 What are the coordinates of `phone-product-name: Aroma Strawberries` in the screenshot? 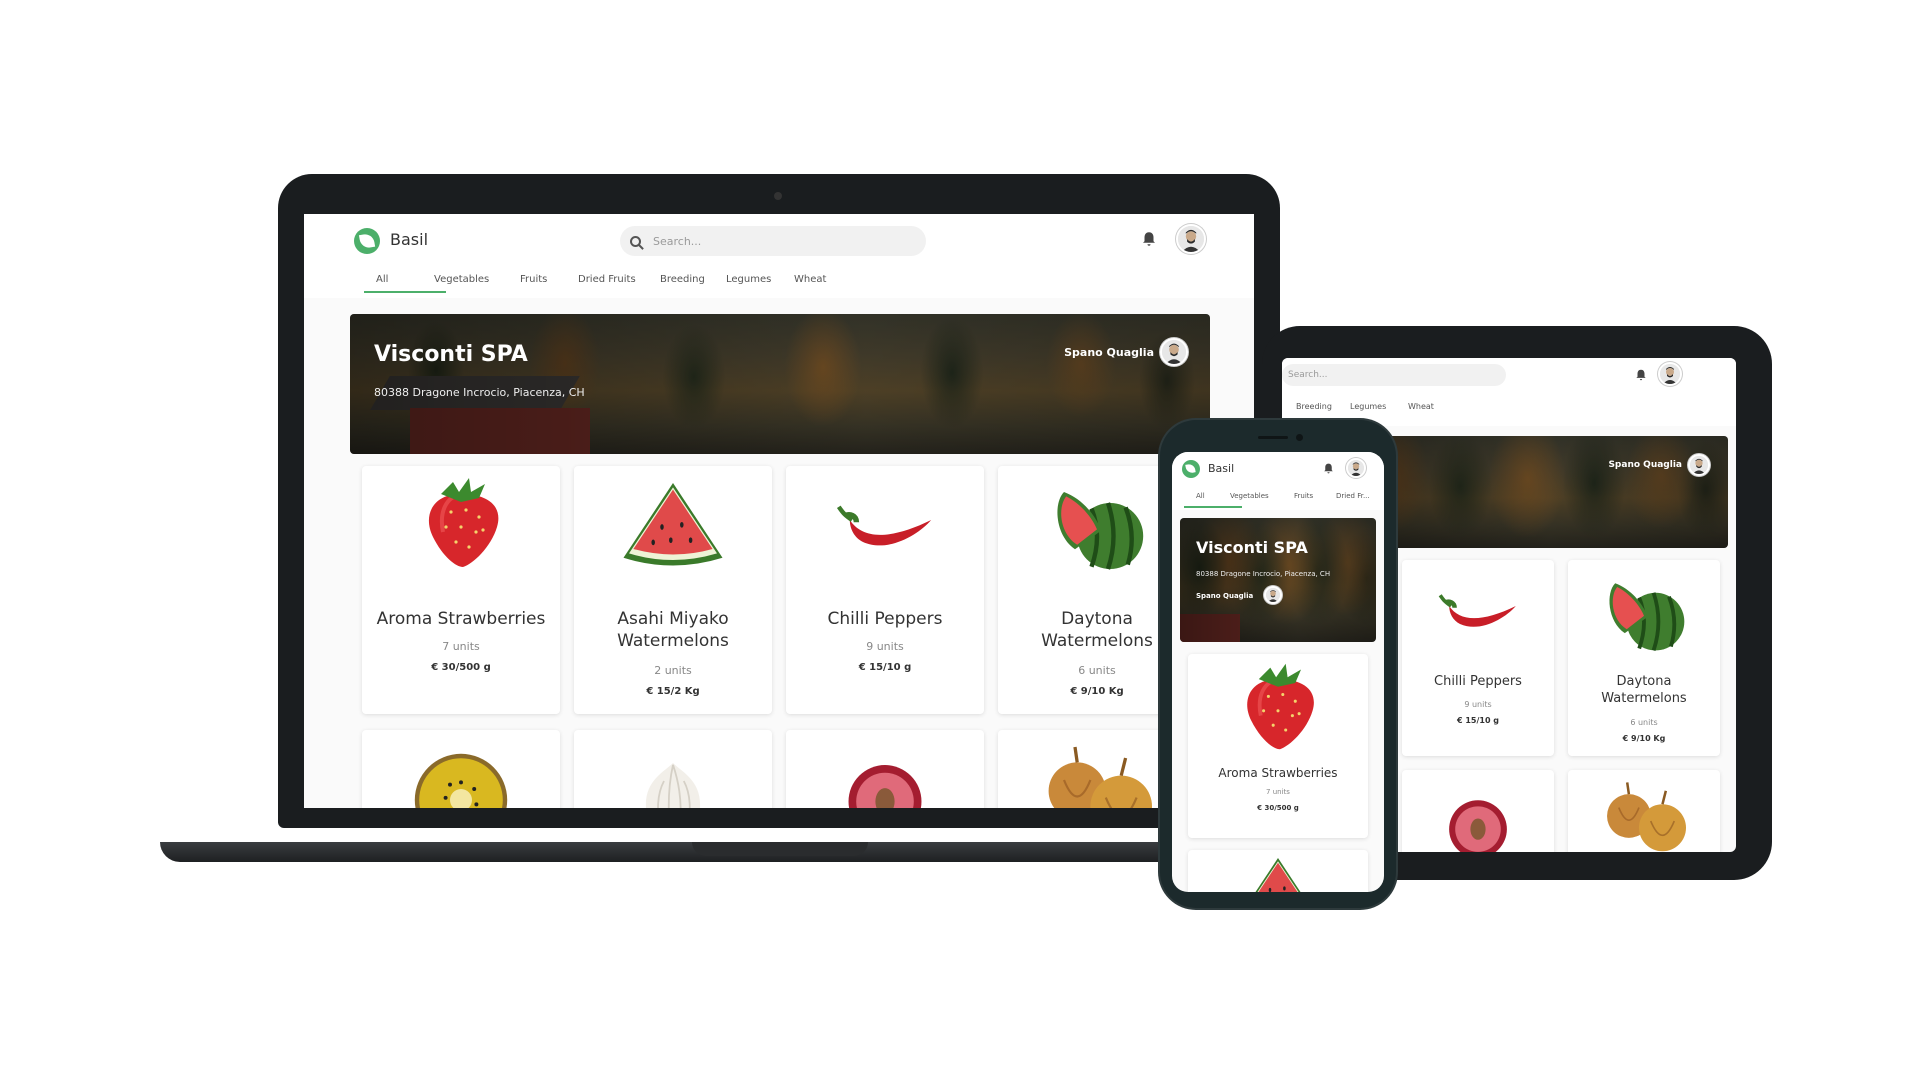 It's located at (1278, 773).